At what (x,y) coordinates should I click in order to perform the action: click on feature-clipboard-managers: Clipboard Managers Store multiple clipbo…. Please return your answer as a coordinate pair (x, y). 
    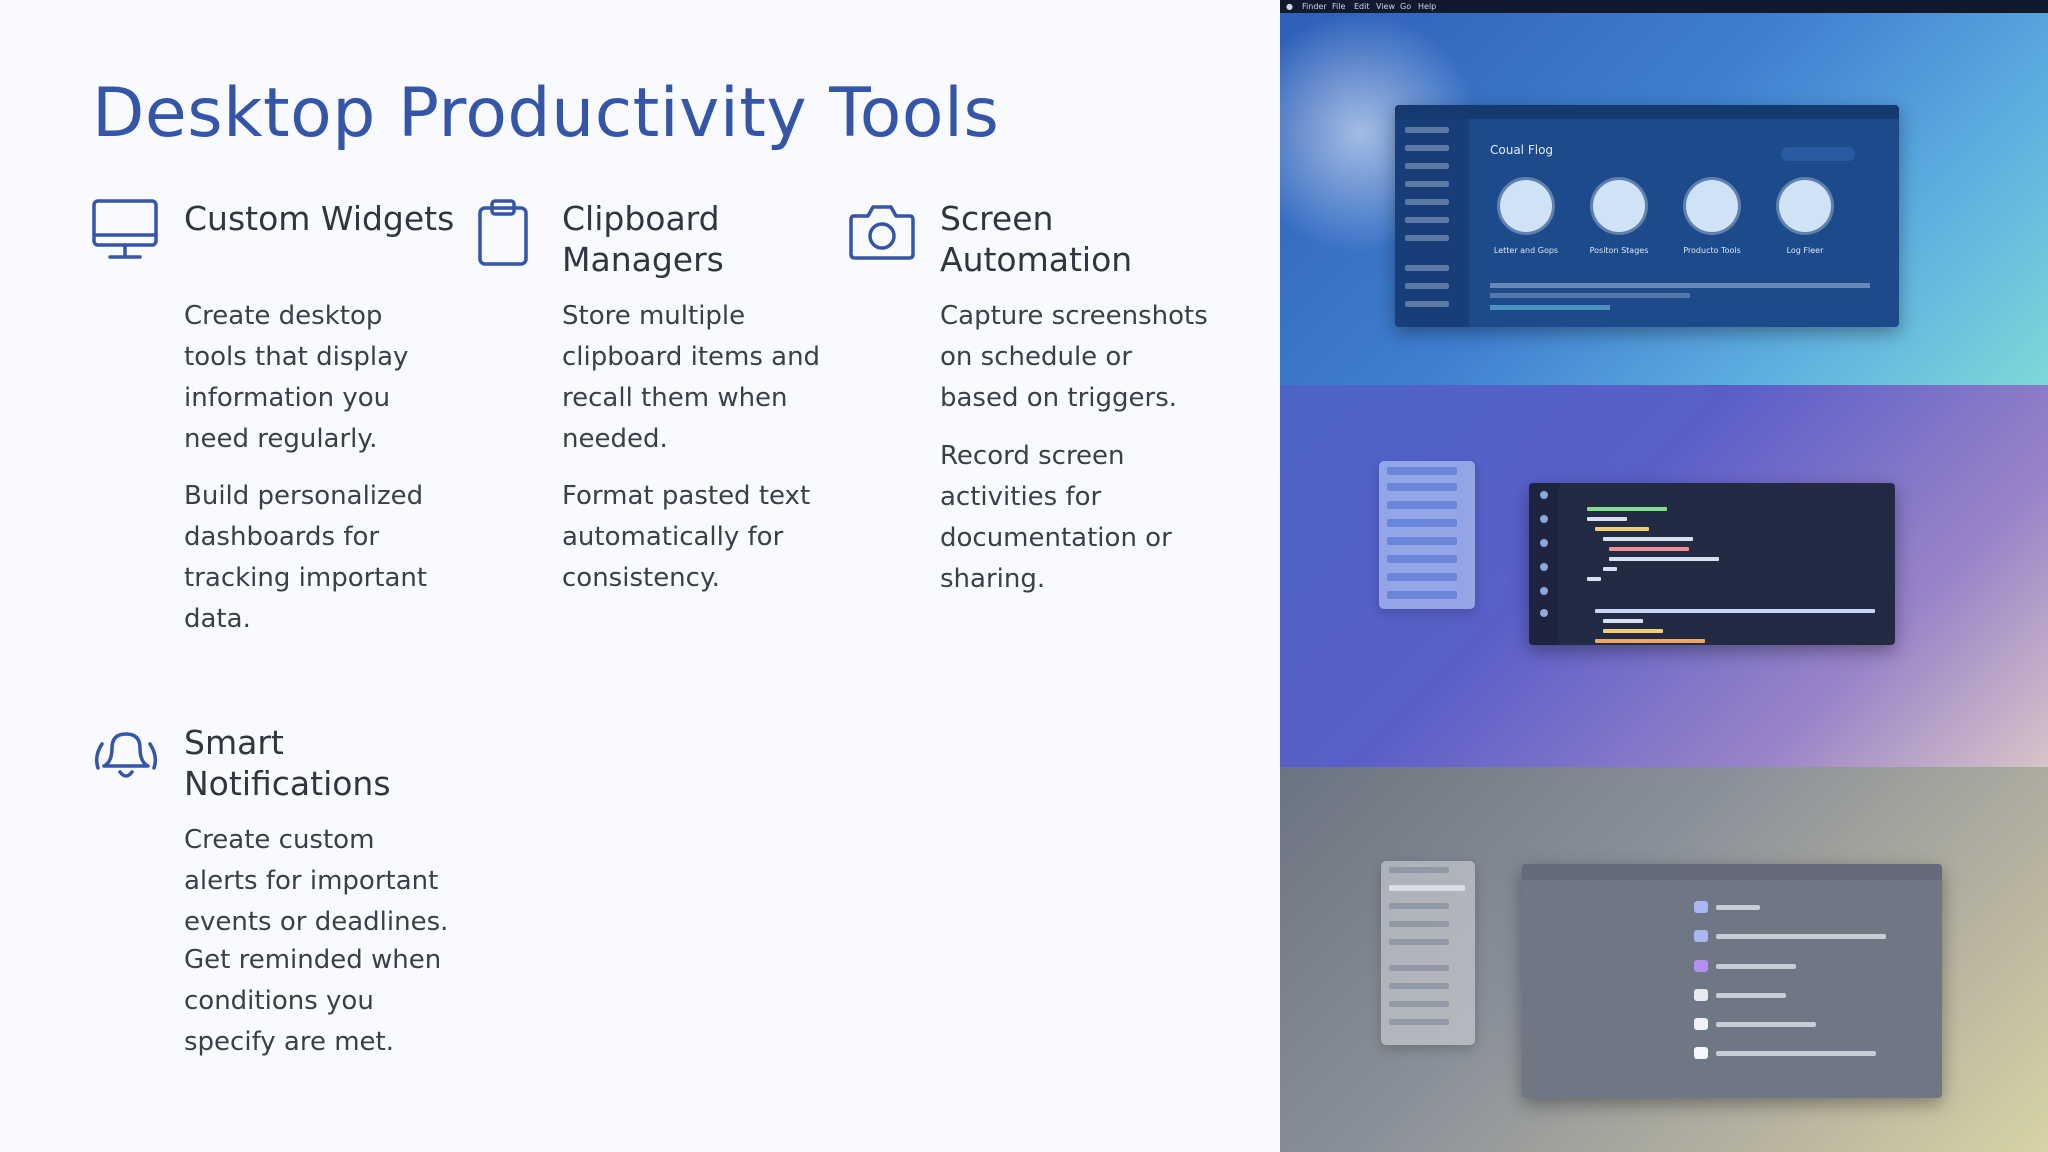
    Looking at the image, I should click on (650, 408).